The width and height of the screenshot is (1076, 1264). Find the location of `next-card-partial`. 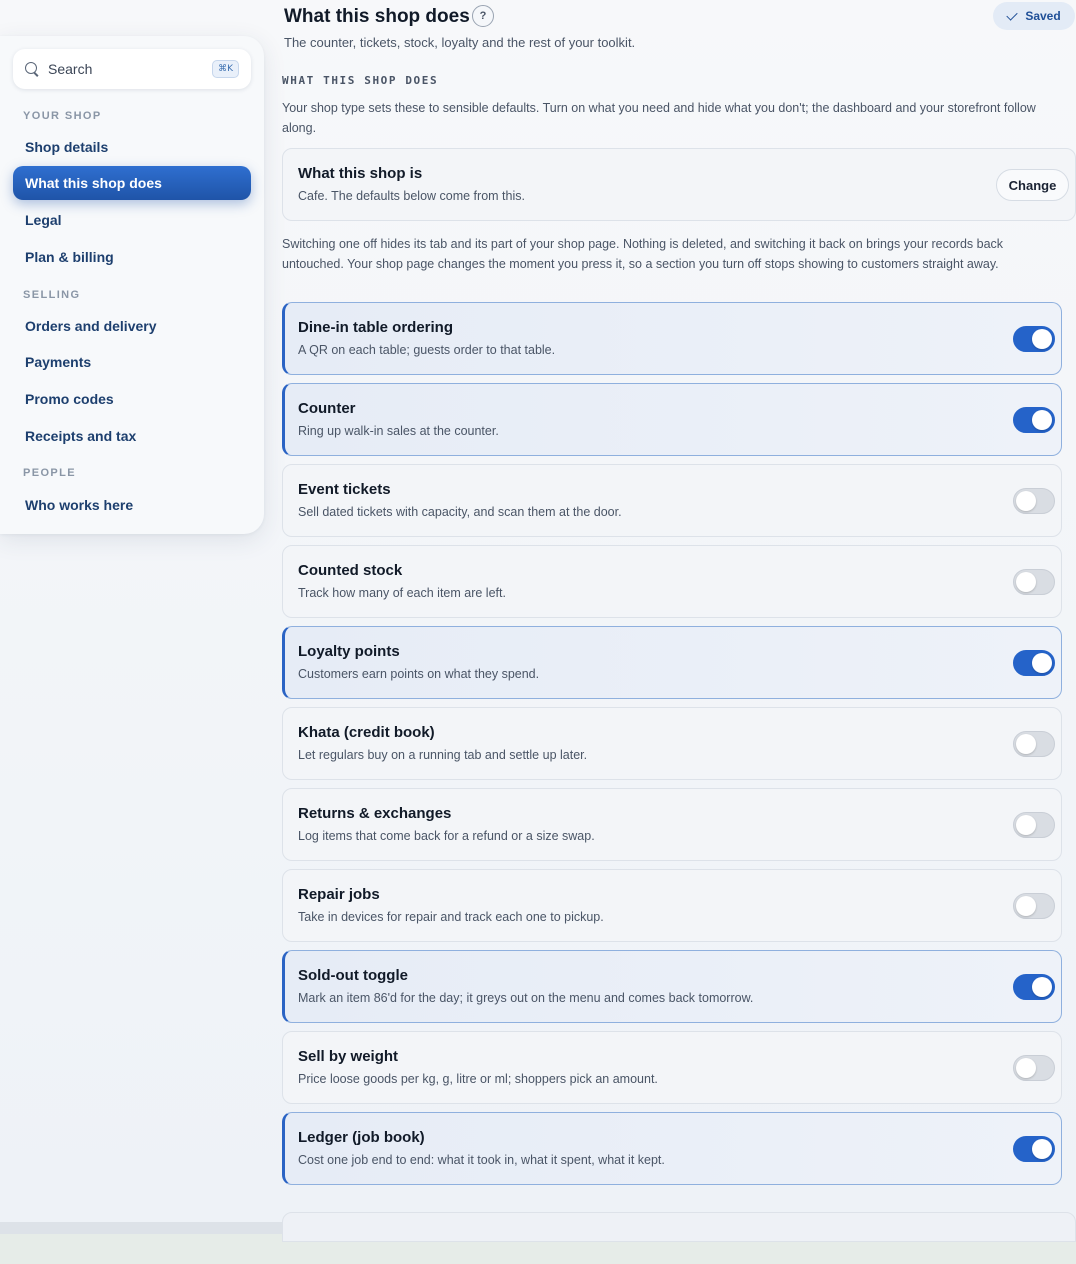

next-card-partial is located at coordinates (679, 1227).